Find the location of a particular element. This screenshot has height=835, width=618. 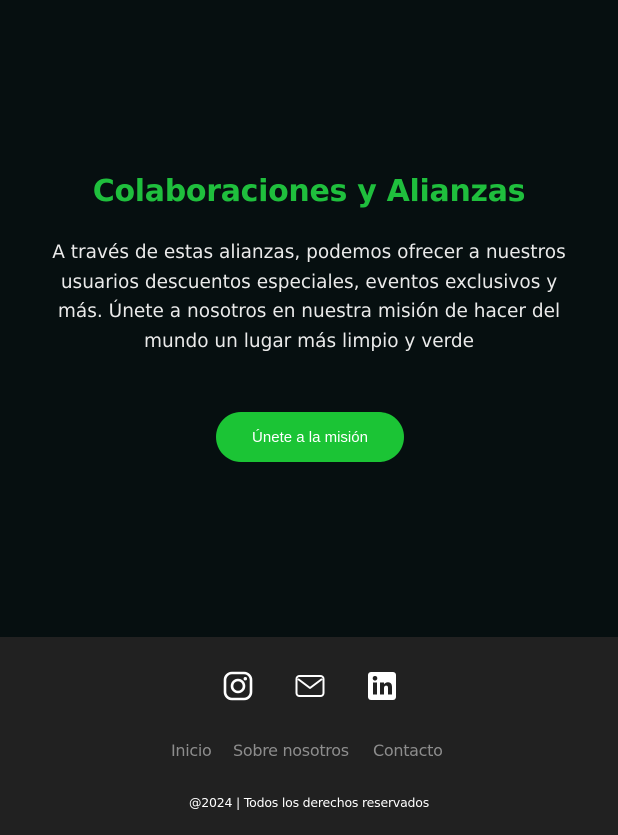

mail-icon is located at coordinates (310, 686).